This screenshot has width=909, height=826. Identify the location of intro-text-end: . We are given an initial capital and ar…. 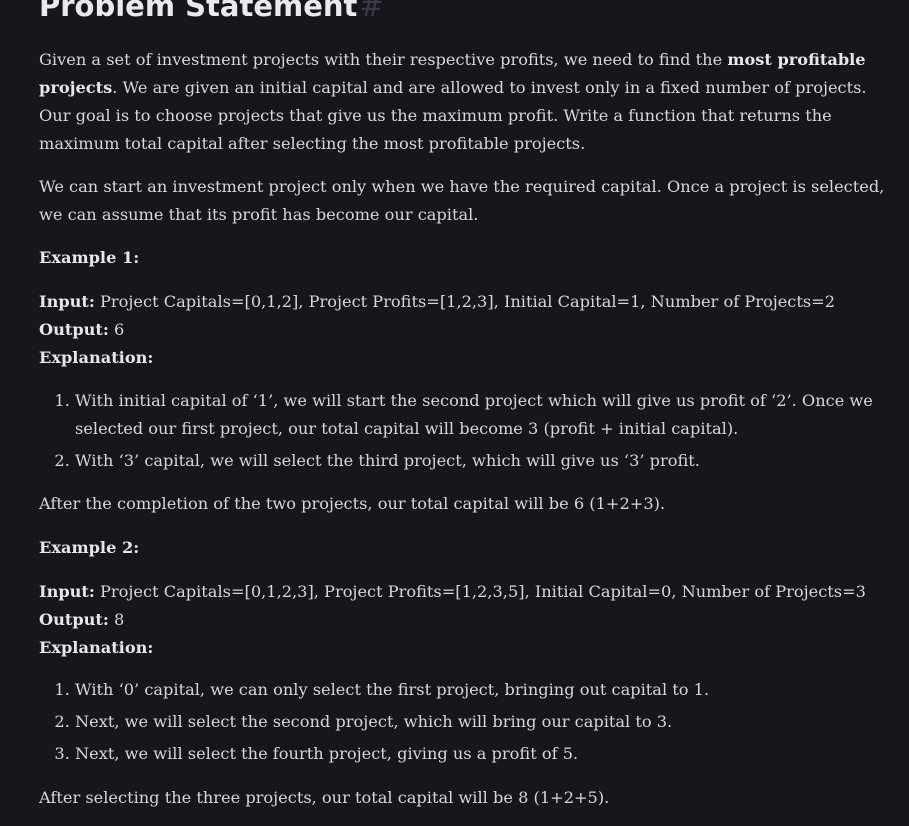
(453, 115).